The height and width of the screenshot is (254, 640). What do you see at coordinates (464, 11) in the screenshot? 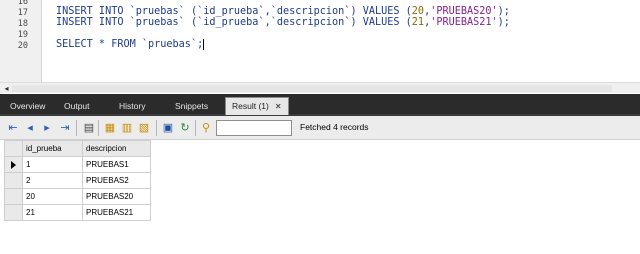
I see `code-token: 'PRUEBAS20'` at bounding box center [464, 11].